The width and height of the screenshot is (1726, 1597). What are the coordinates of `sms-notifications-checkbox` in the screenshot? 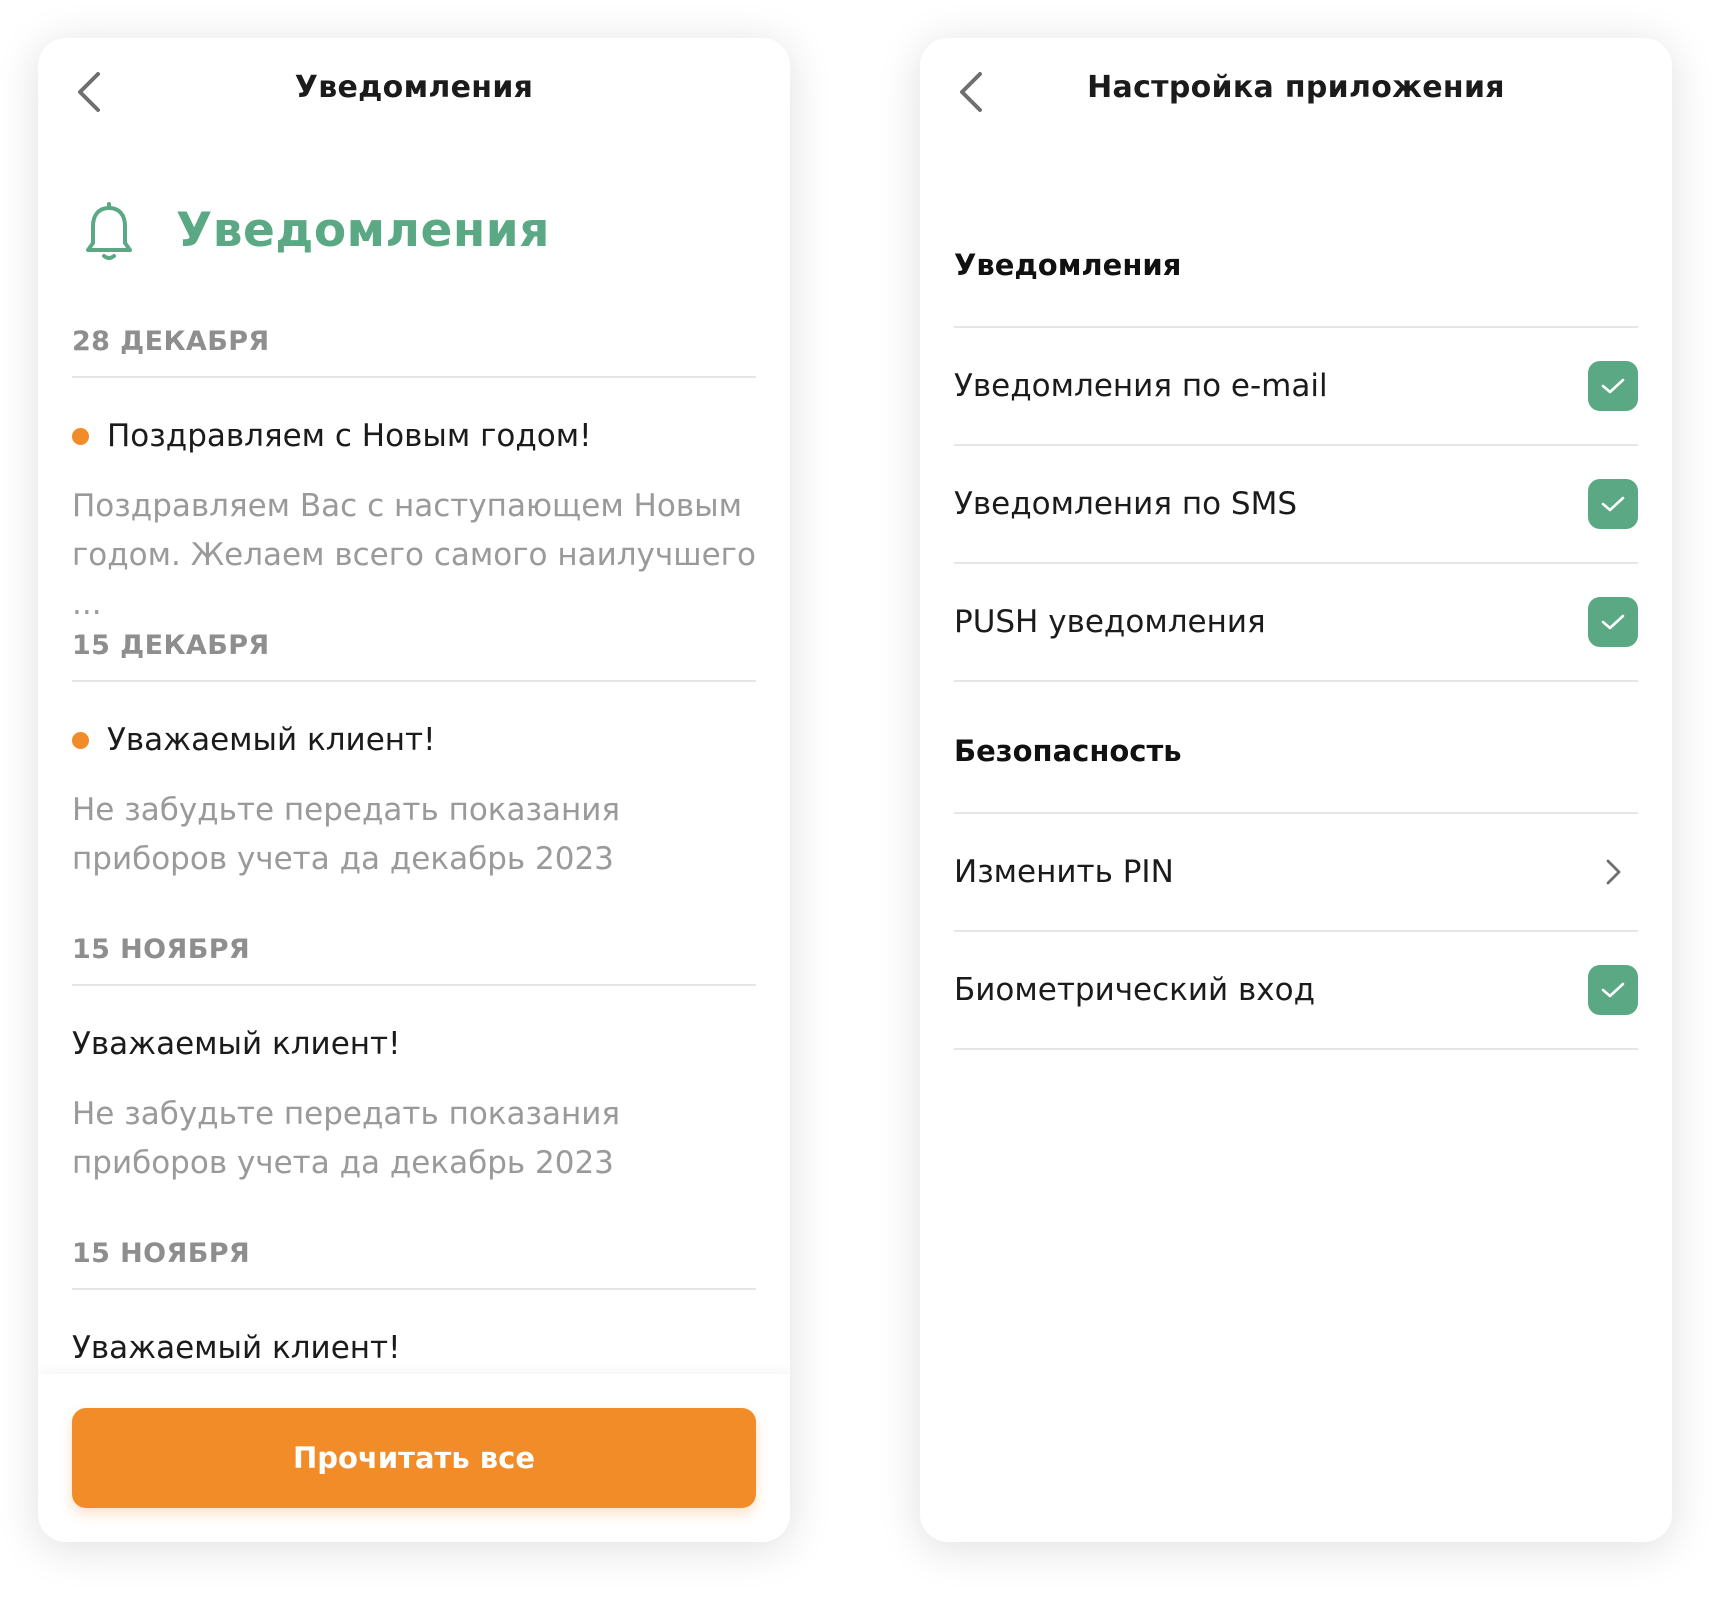 It's located at (1613, 504).